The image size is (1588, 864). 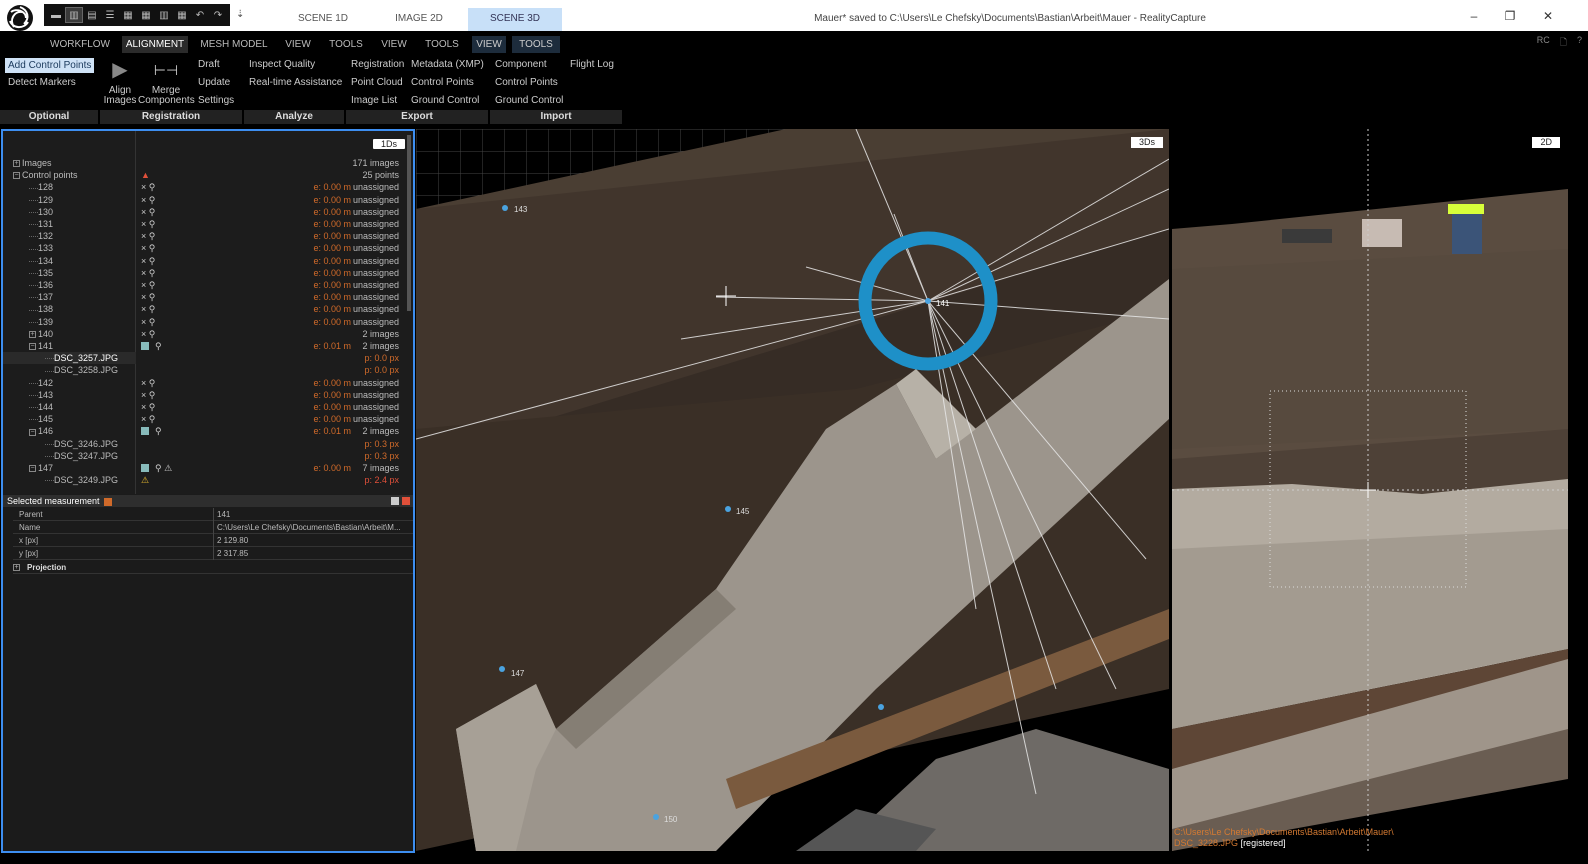 I want to click on layout-7-icon: ▥, so click(x=164, y=15).